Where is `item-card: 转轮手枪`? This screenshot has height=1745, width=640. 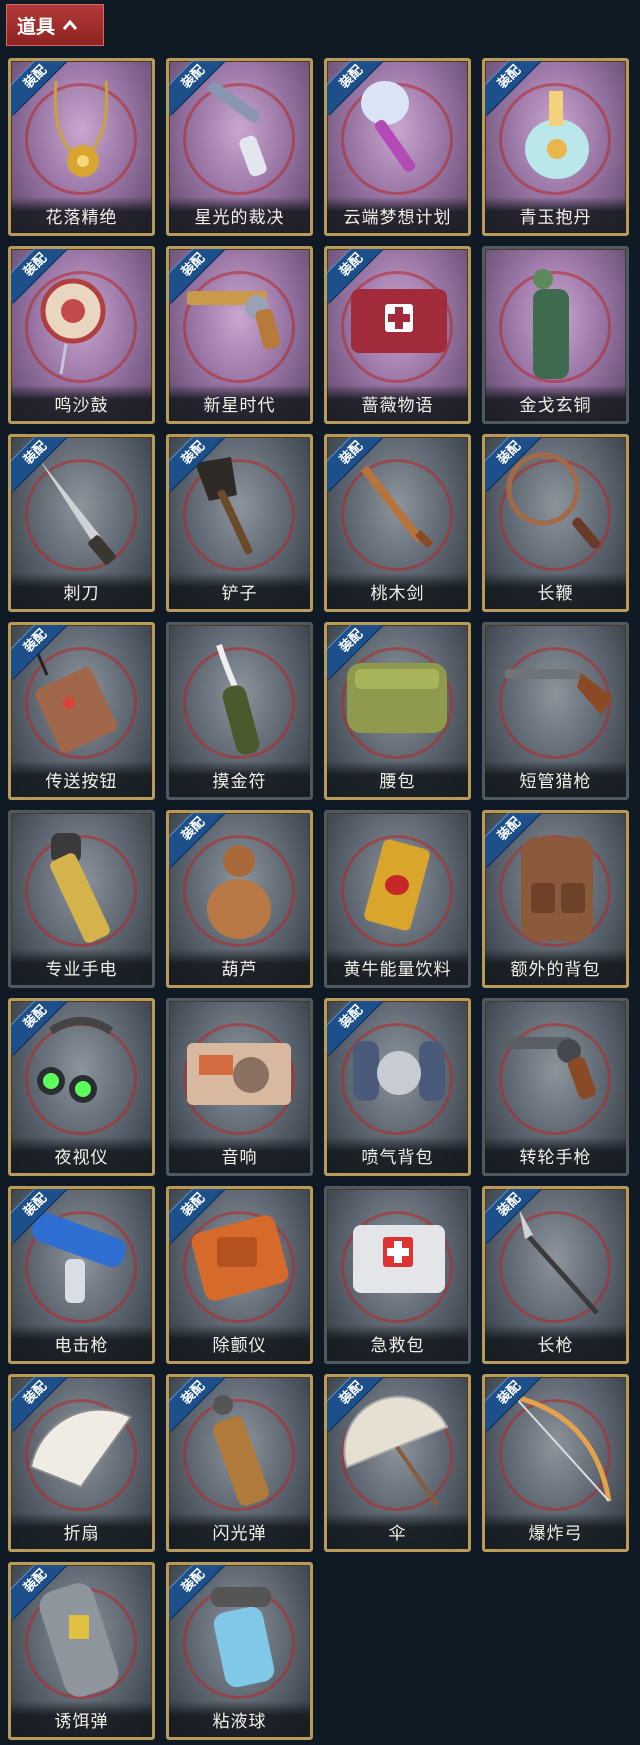 item-card: 转轮手枪 is located at coordinates (555, 1087).